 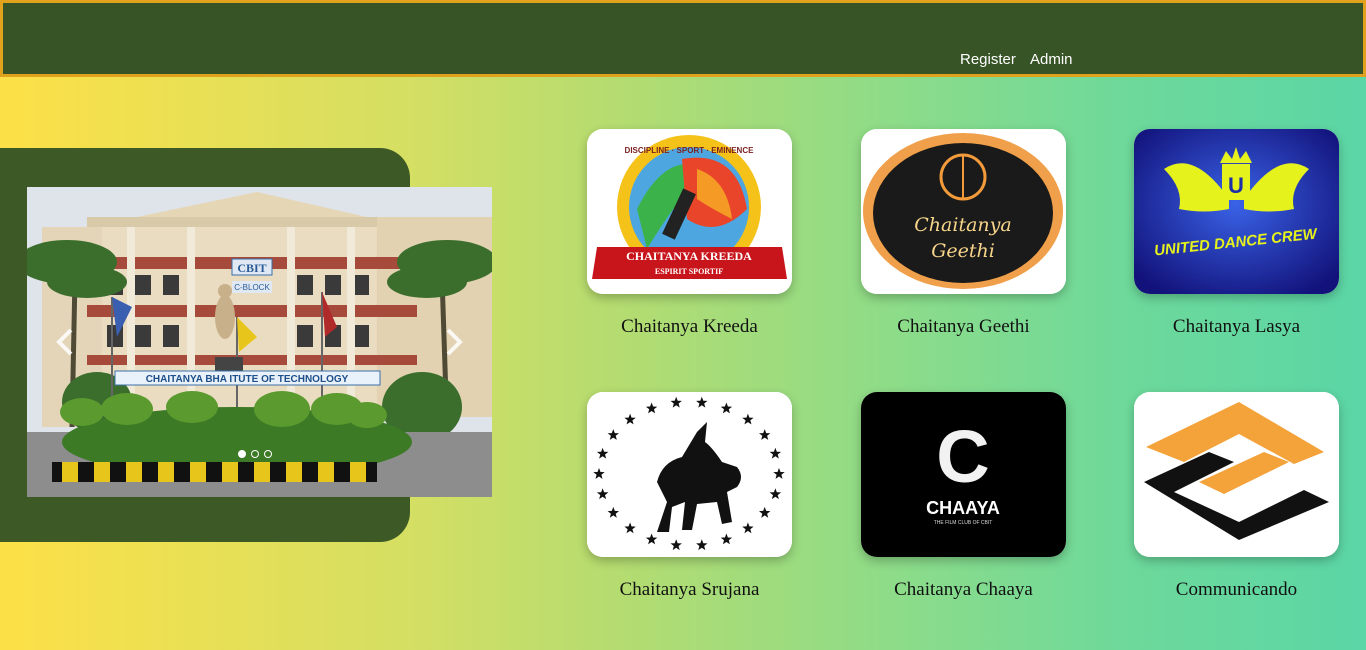 I want to click on kreeda-arc-text: DISCIPLINE · SPORT · EMINENCE, so click(x=690, y=150).